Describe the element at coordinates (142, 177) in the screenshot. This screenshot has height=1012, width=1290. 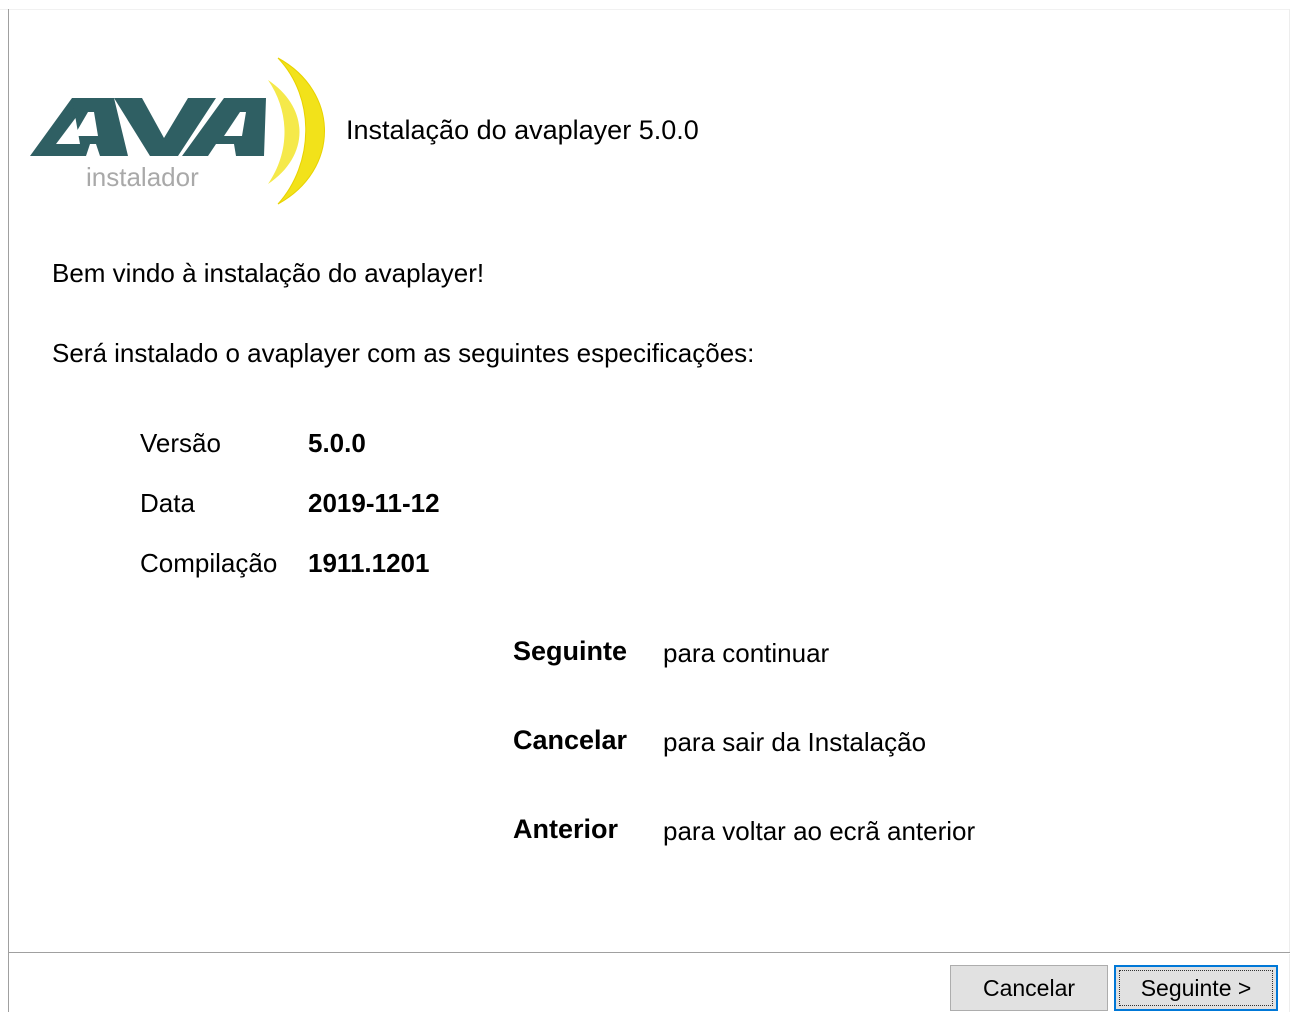
I see `logo-subtext: instalador` at that location.